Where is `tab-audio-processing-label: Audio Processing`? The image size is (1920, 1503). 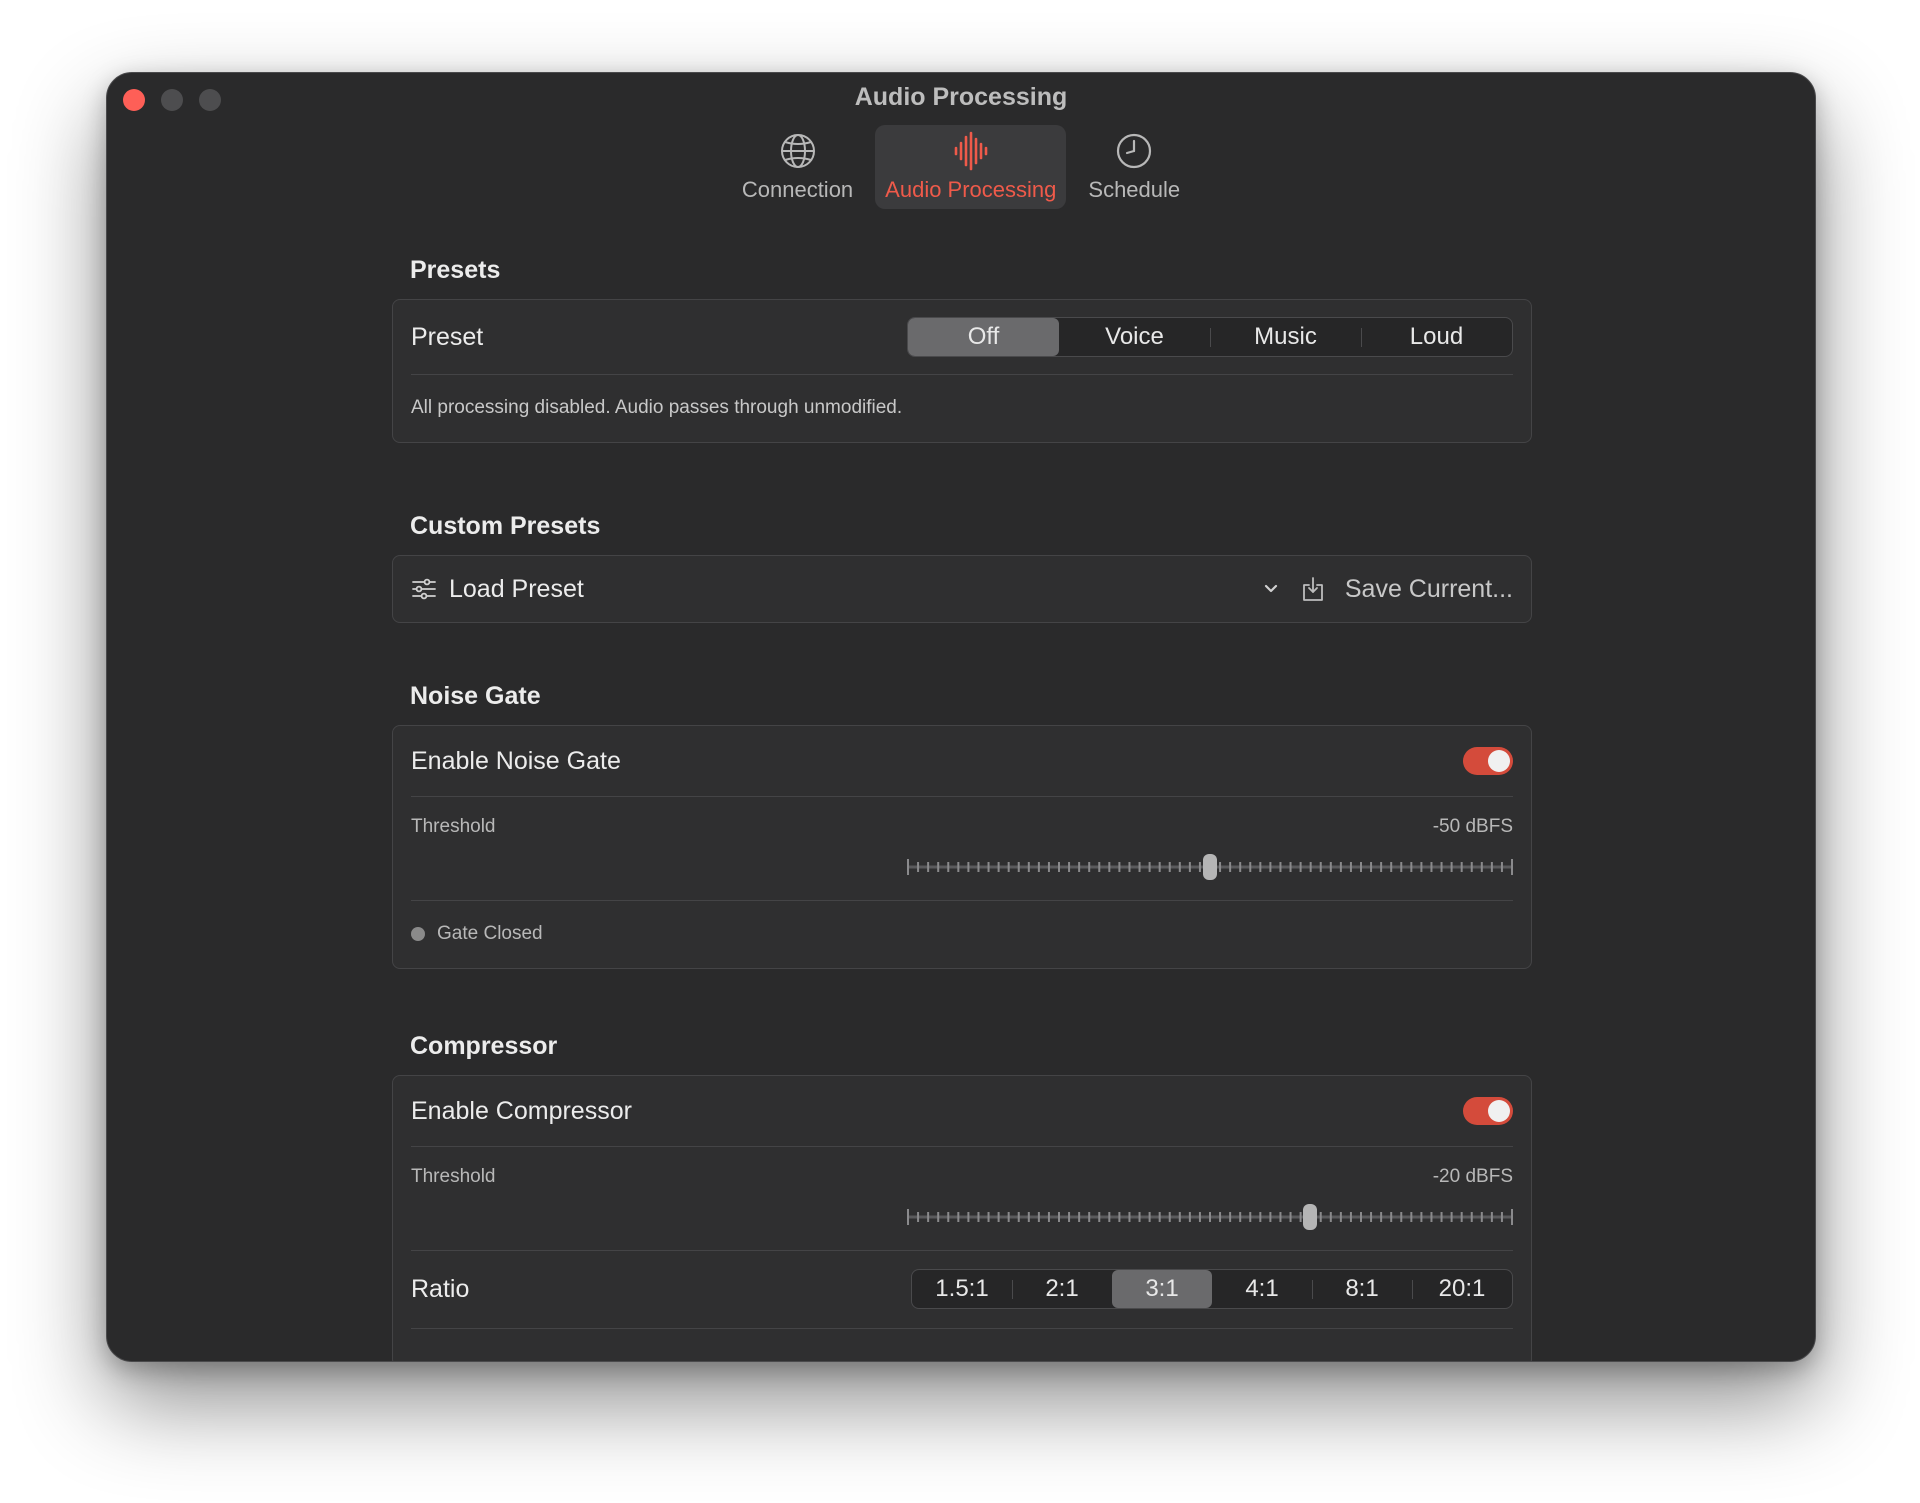 tab-audio-processing-label: Audio Processing is located at coordinates (971, 189).